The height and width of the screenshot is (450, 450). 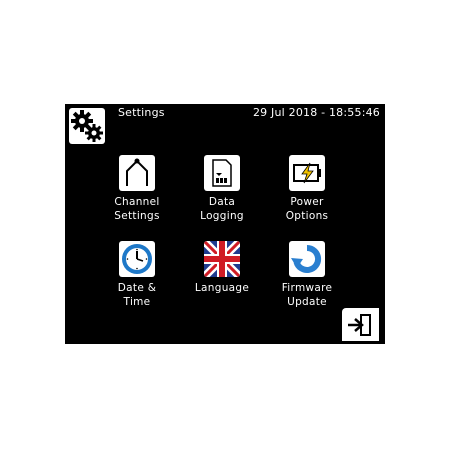 I want to click on label-line-2: Options, so click(x=307, y=216).